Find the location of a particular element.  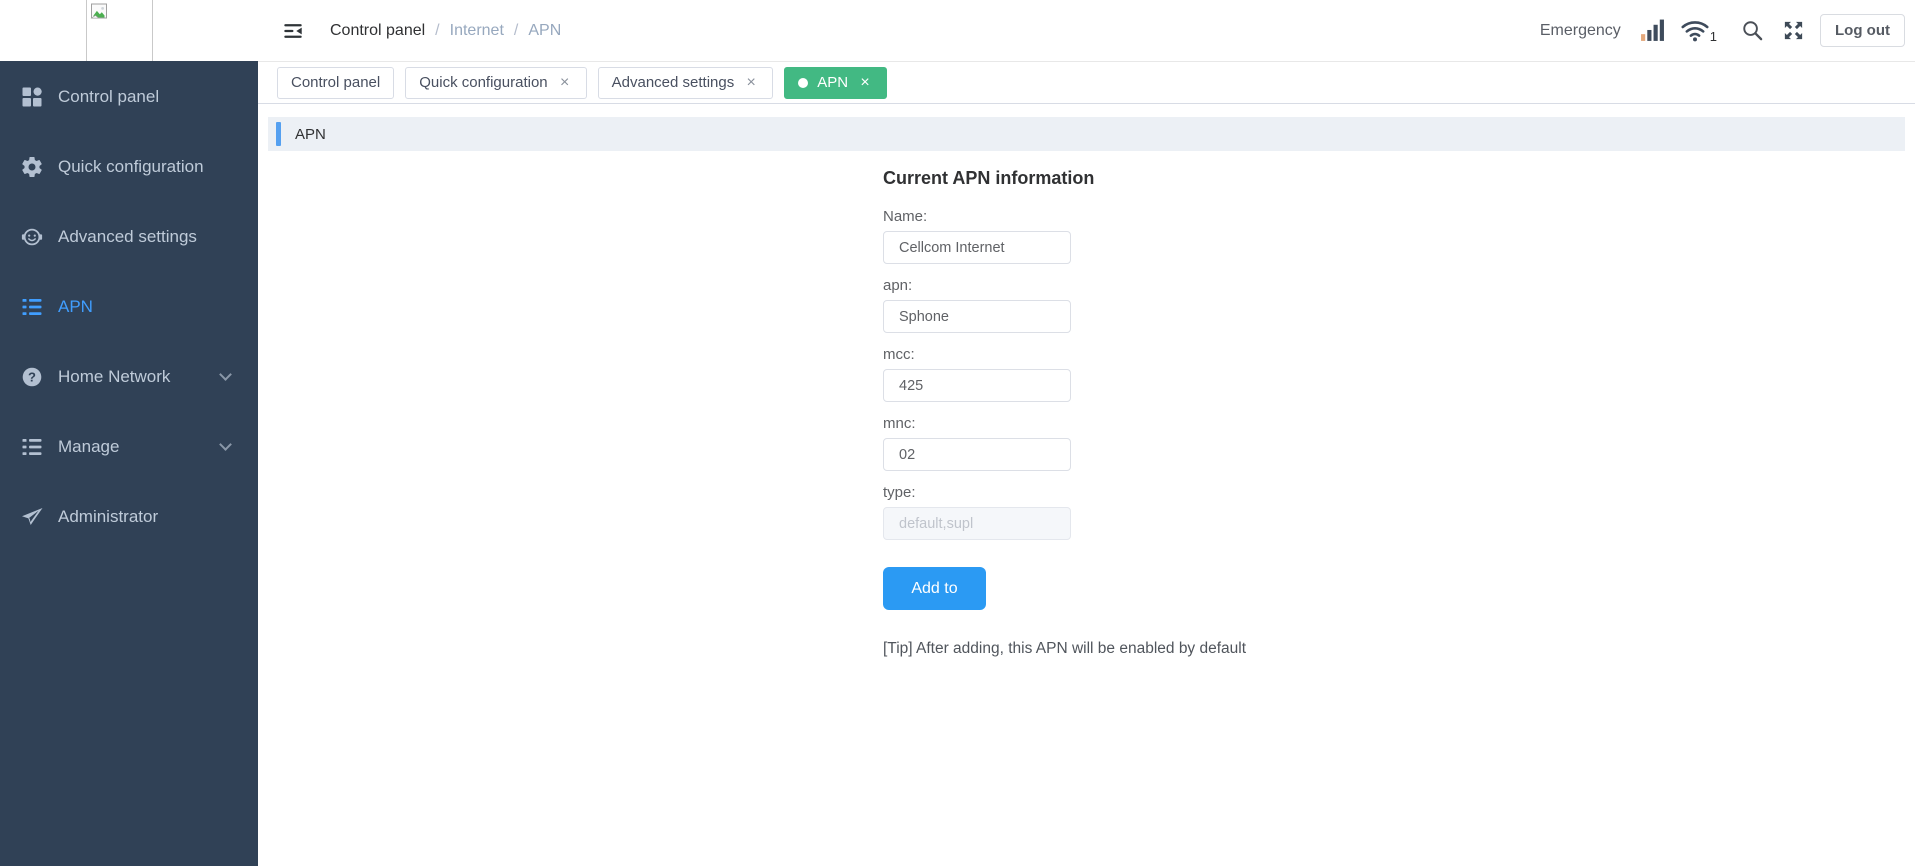

grid-icon is located at coordinates (32, 97).